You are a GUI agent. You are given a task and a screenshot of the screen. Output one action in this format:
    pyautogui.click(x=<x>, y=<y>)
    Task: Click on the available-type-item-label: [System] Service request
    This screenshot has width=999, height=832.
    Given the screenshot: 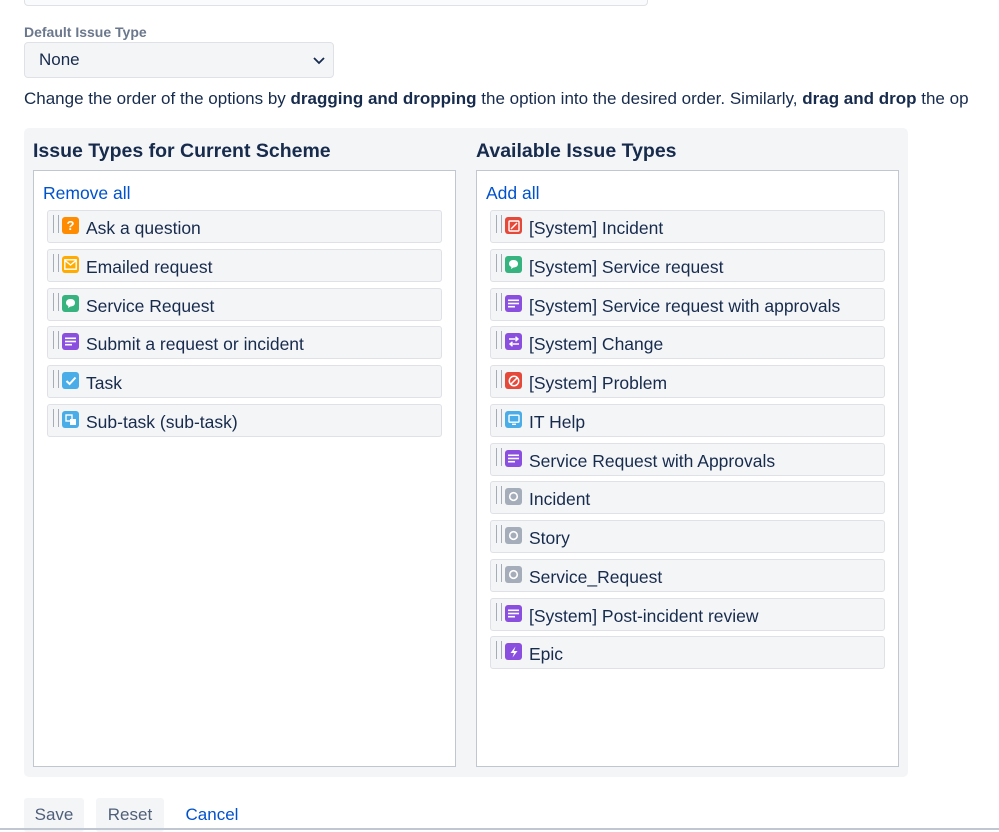 What is the action you would take?
    pyautogui.click(x=626, y=267)
    